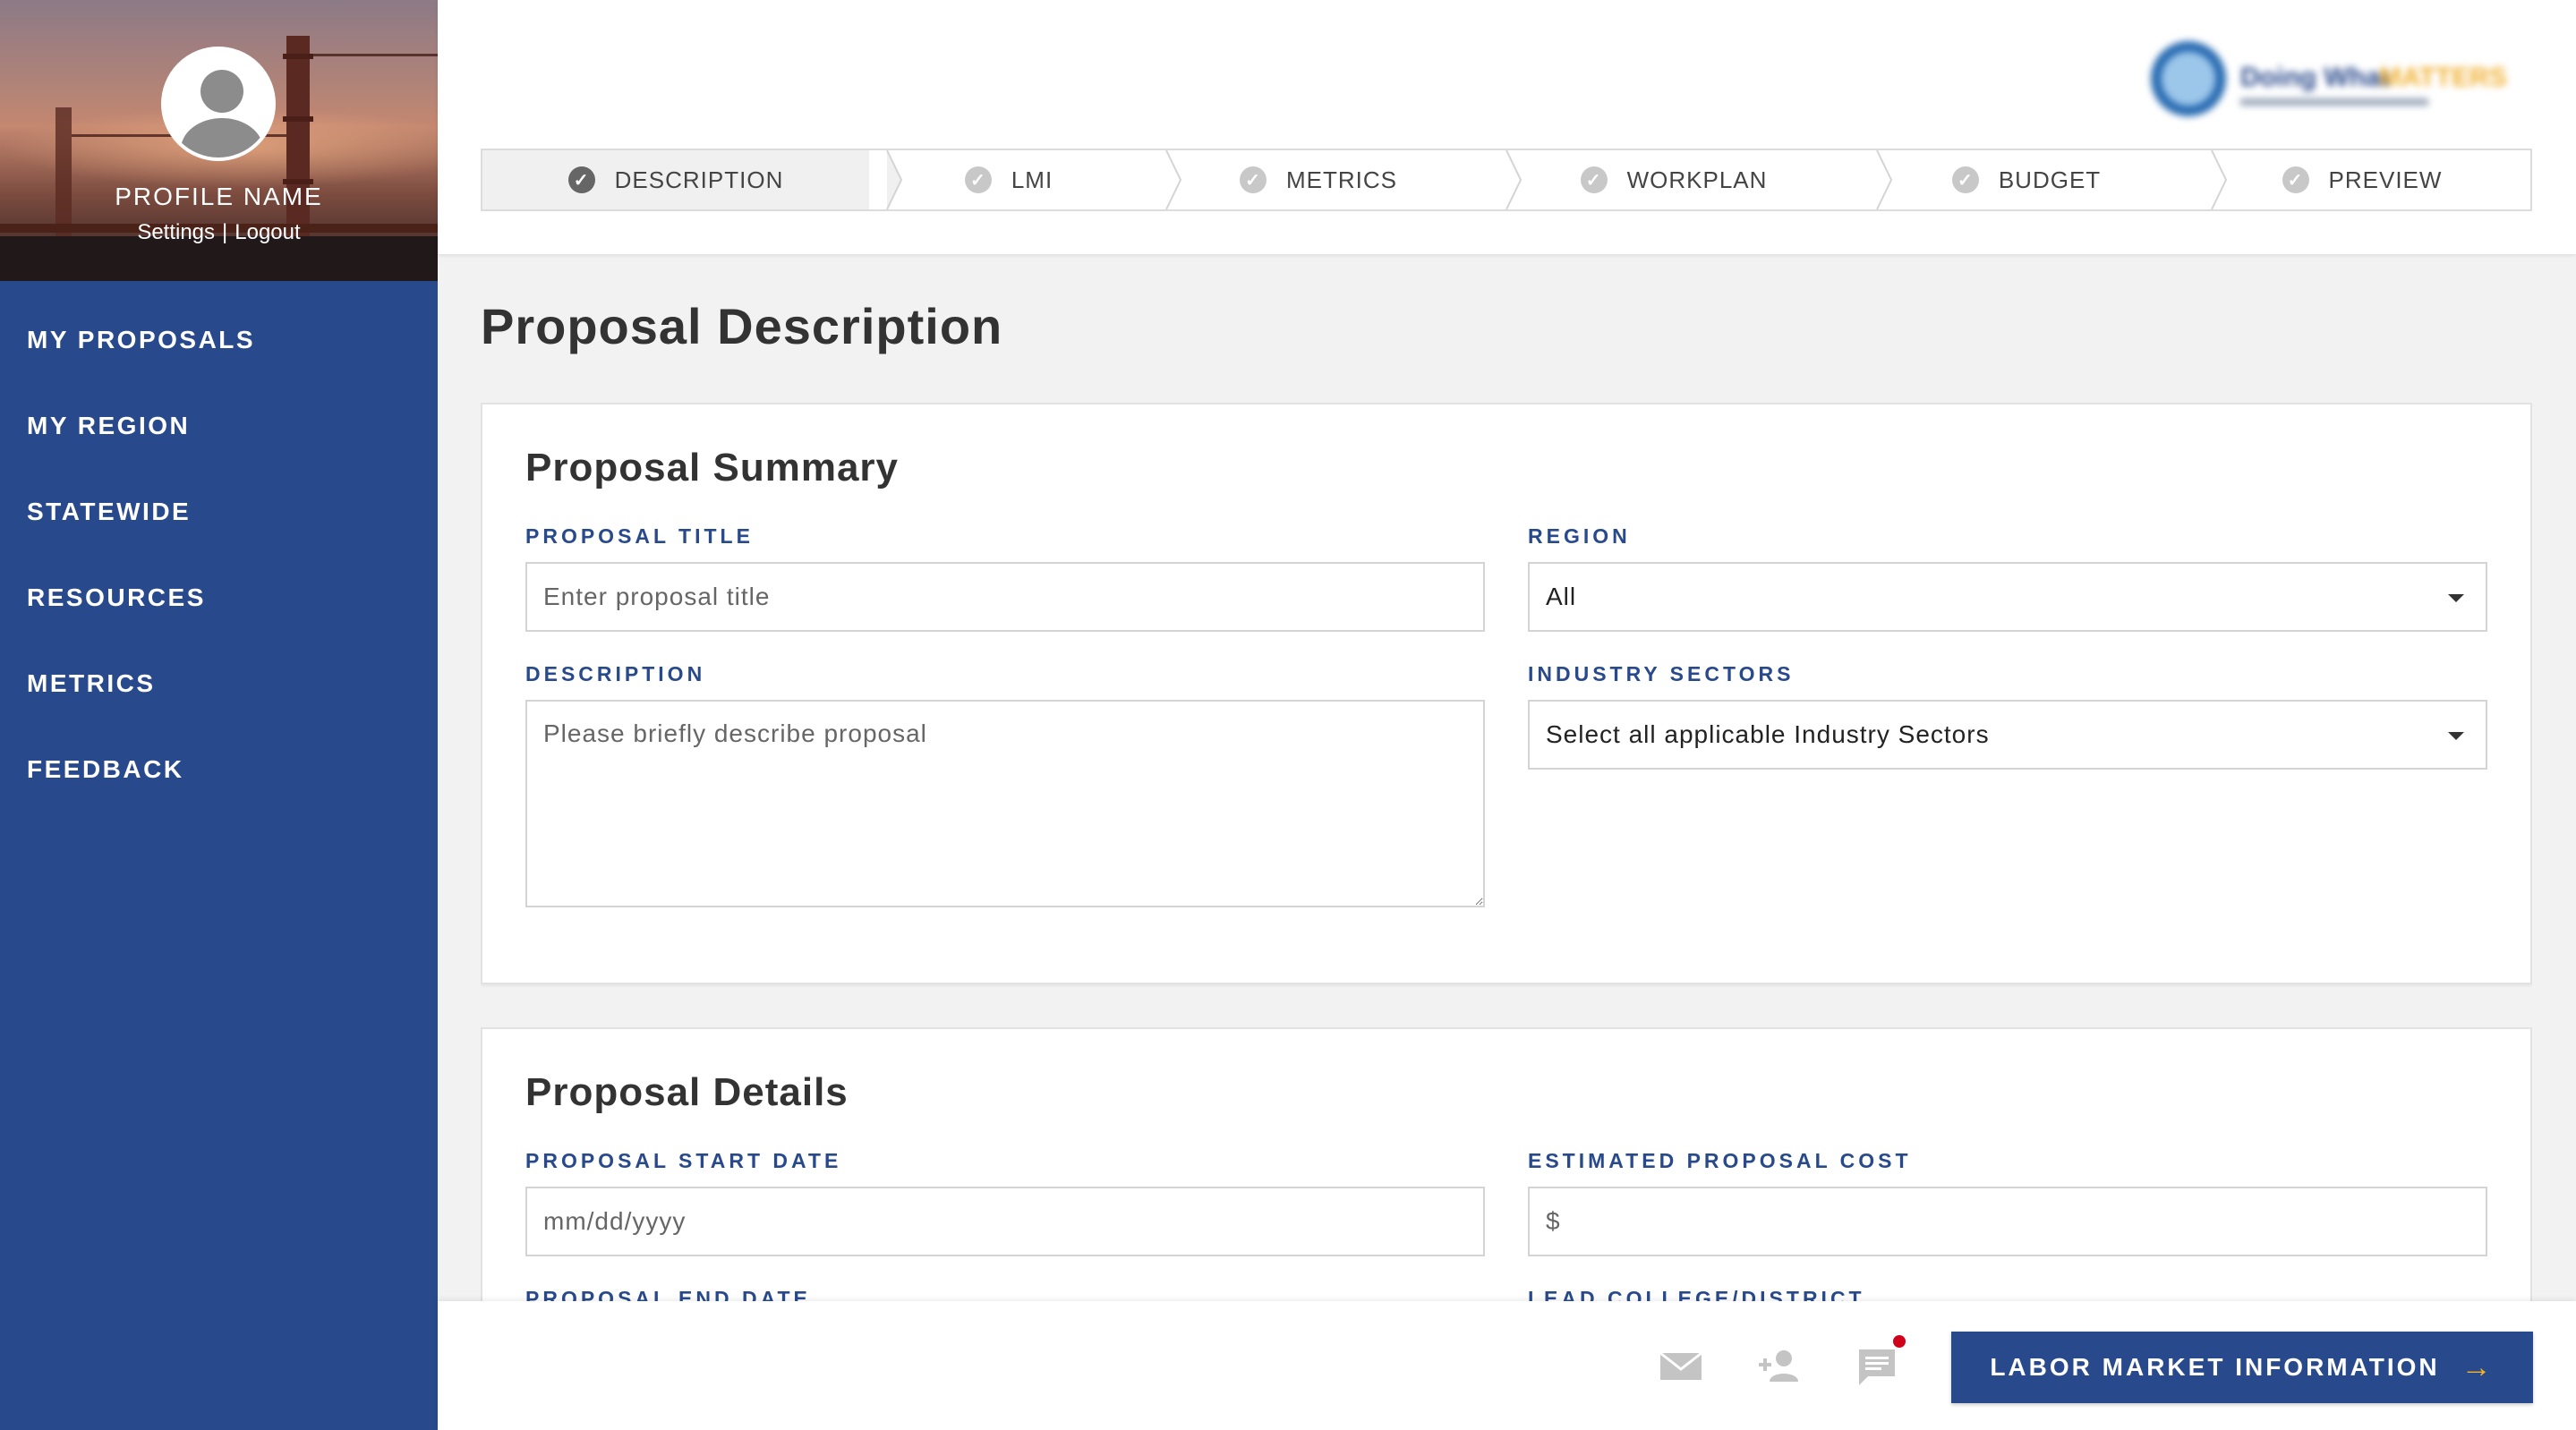 This screenshot has height=1430, width=2576. I want to click on next-step-button-label: LABOR MARKET INFORMATION, so click(2215, 1367).